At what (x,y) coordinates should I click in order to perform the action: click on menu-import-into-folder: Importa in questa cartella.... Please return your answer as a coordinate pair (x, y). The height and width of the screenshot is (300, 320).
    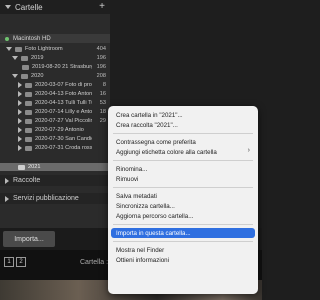
    Looking at the image, I should click on (183, 233).